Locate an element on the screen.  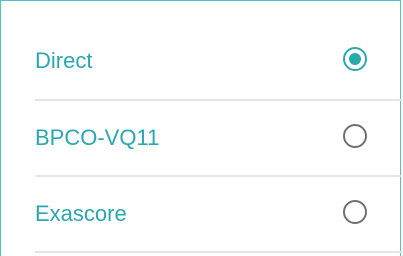
option-label: Exascore is located at coordinates (81, 213).